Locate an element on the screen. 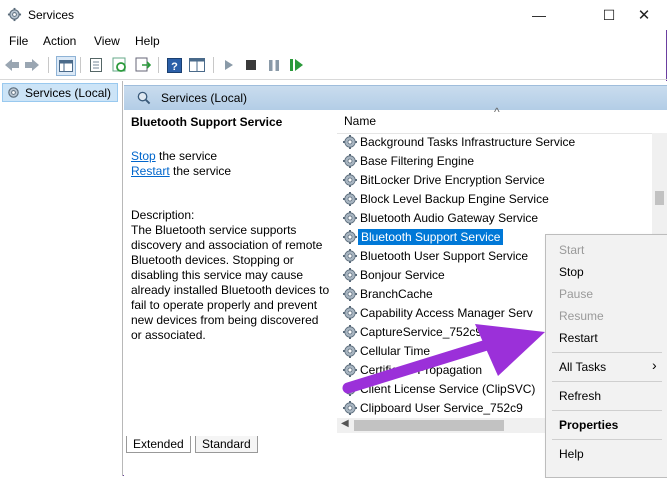  menu-item-resume: Resume is located at coordinates (581, 316).